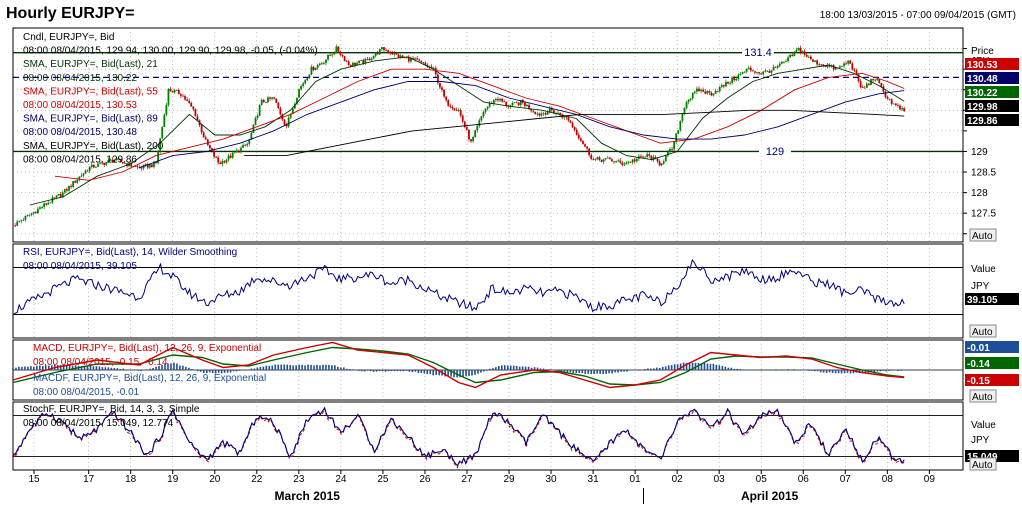 This screenshot has height=525, width=1022. Describe the element at coordinates (983, 425) in the screenshot. I see `stoch-axis-header: Value` at that location.